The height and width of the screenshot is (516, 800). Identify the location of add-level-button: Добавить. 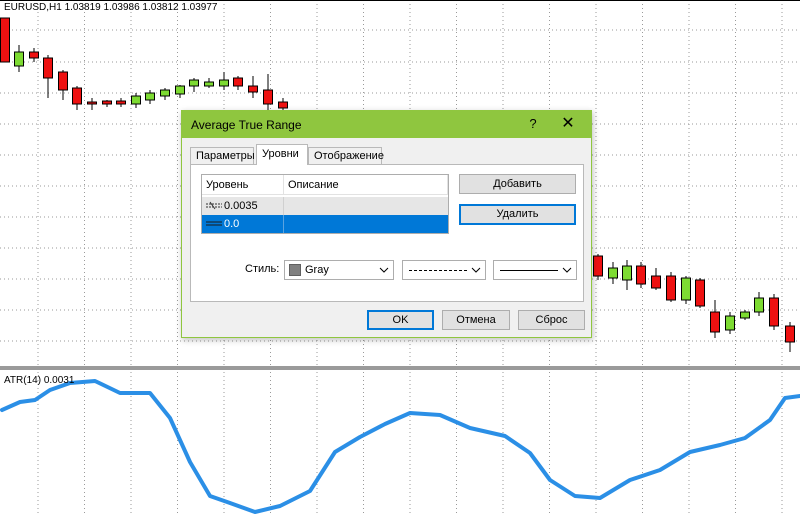
(517, 184).